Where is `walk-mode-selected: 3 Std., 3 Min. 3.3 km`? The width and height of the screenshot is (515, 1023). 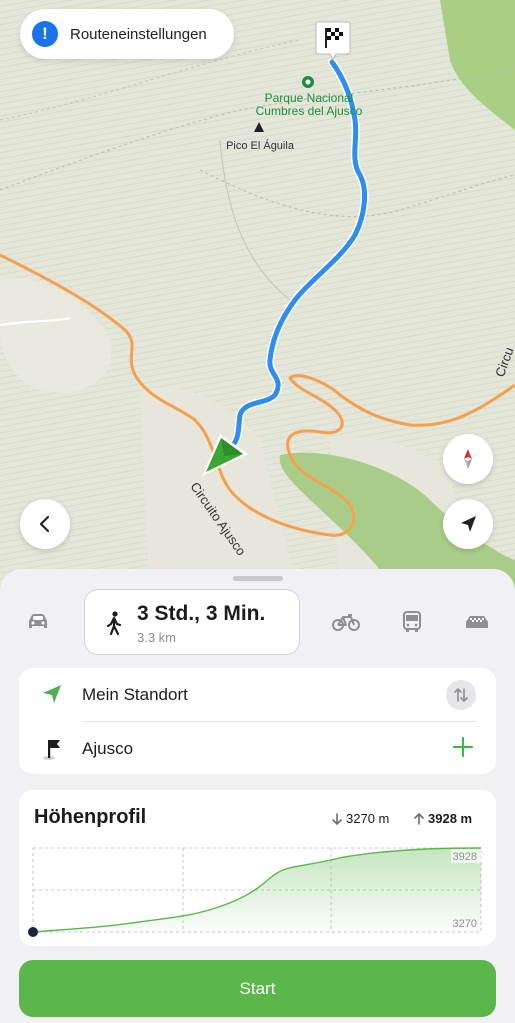
walk-mode-selected: 3 Std., 3 Min. 3.3 km is located at coordinates (192, 622).